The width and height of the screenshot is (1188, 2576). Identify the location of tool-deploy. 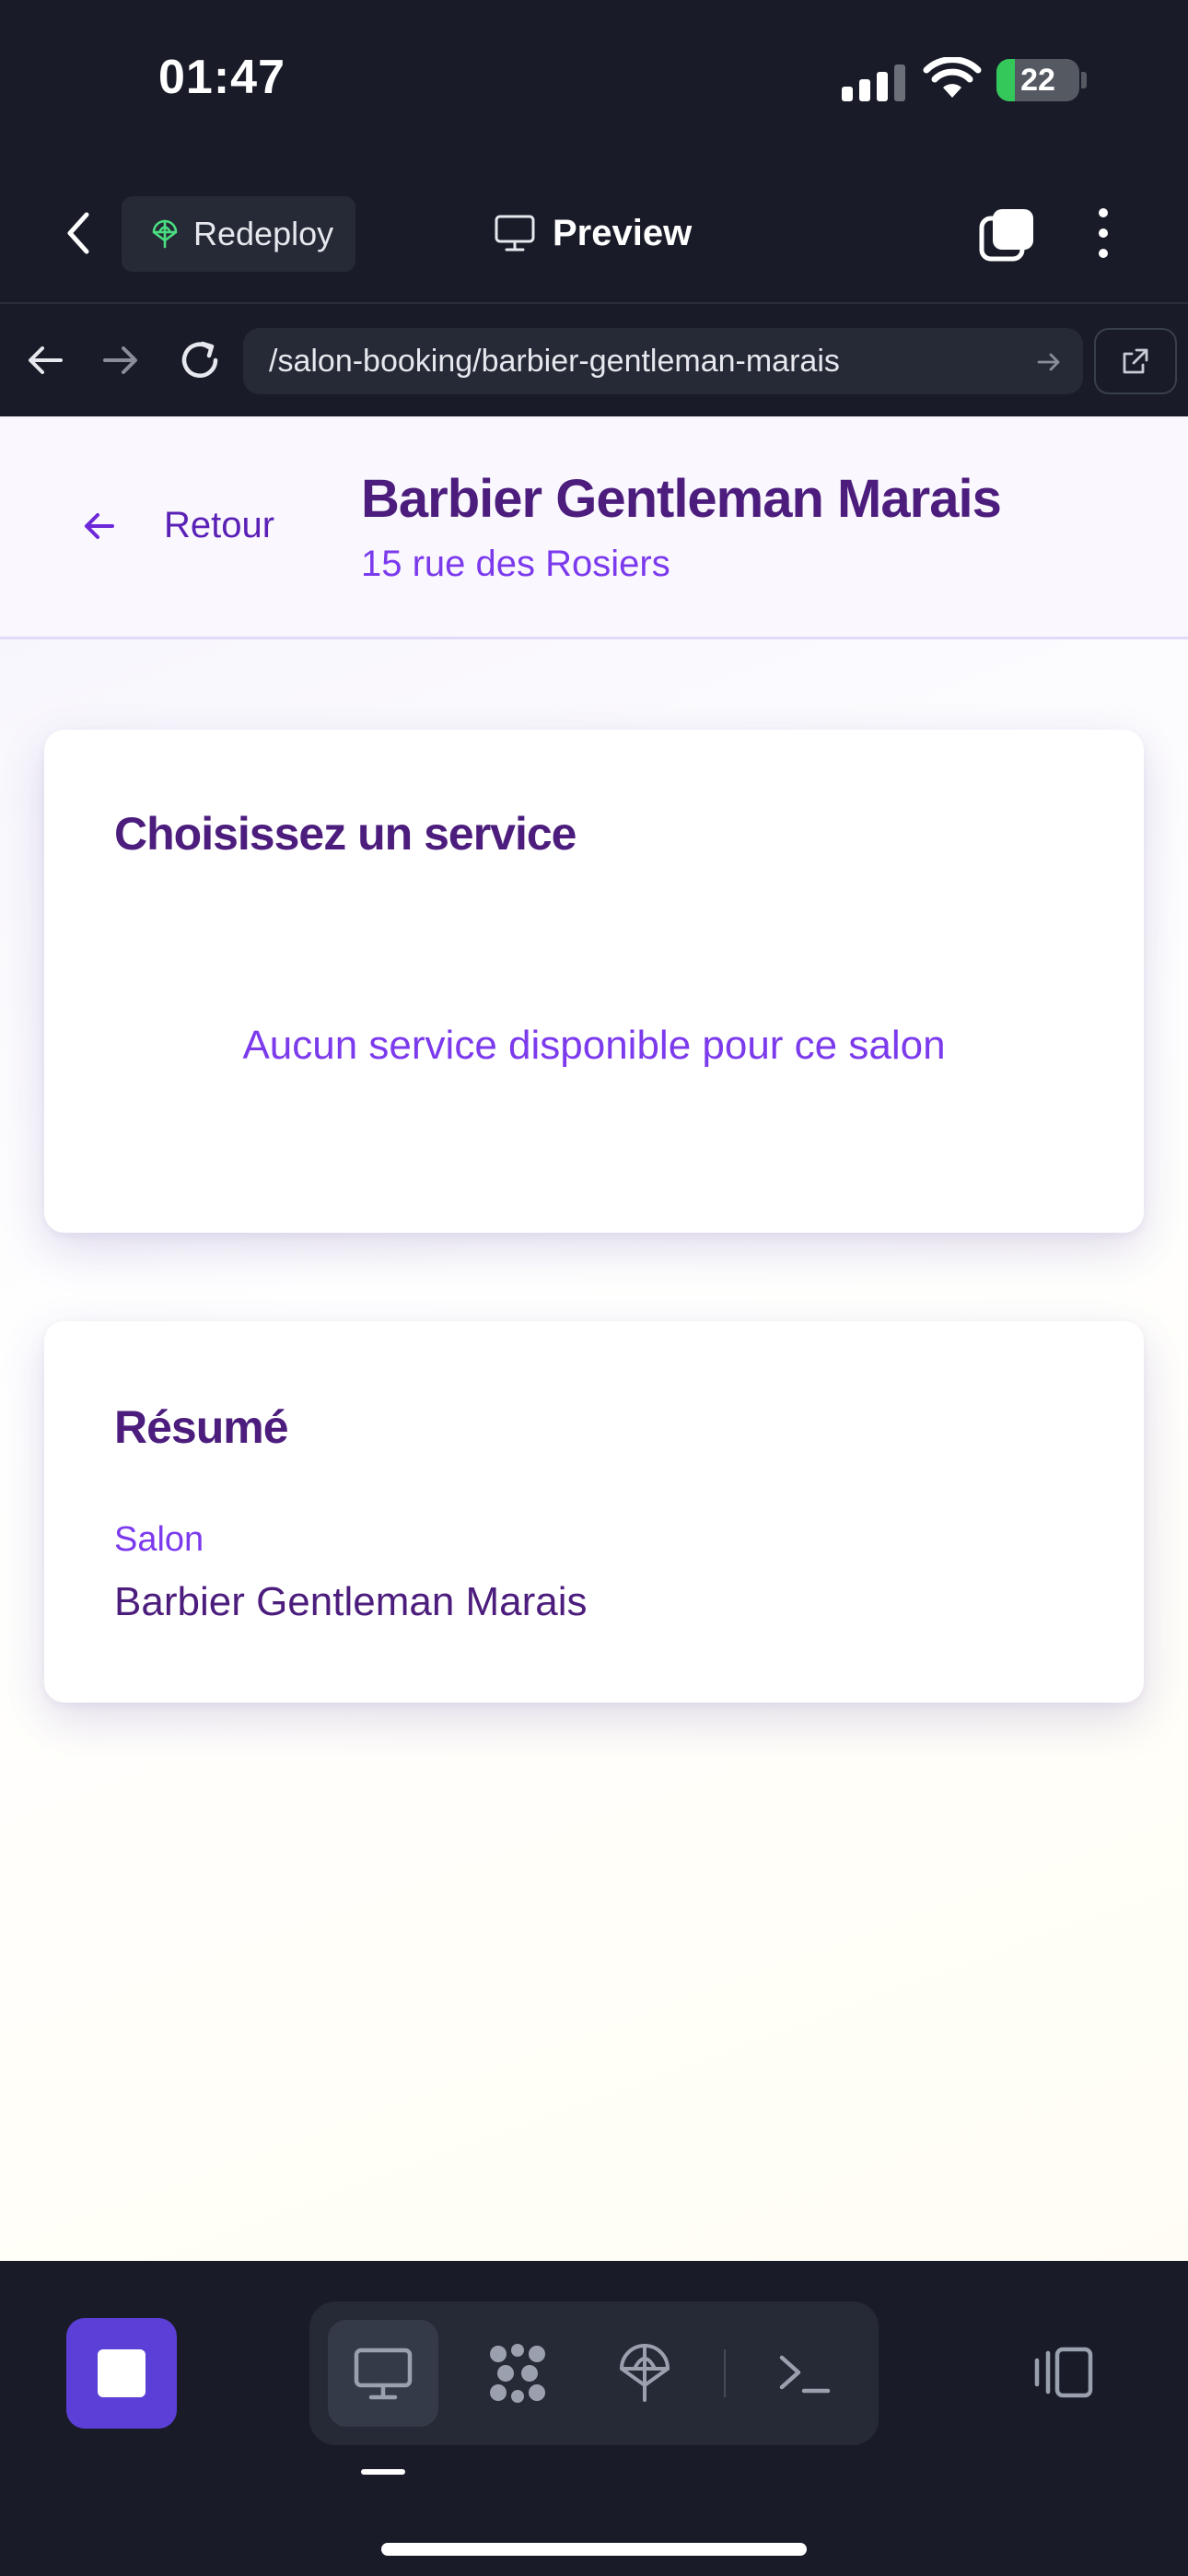
(644, 2373).